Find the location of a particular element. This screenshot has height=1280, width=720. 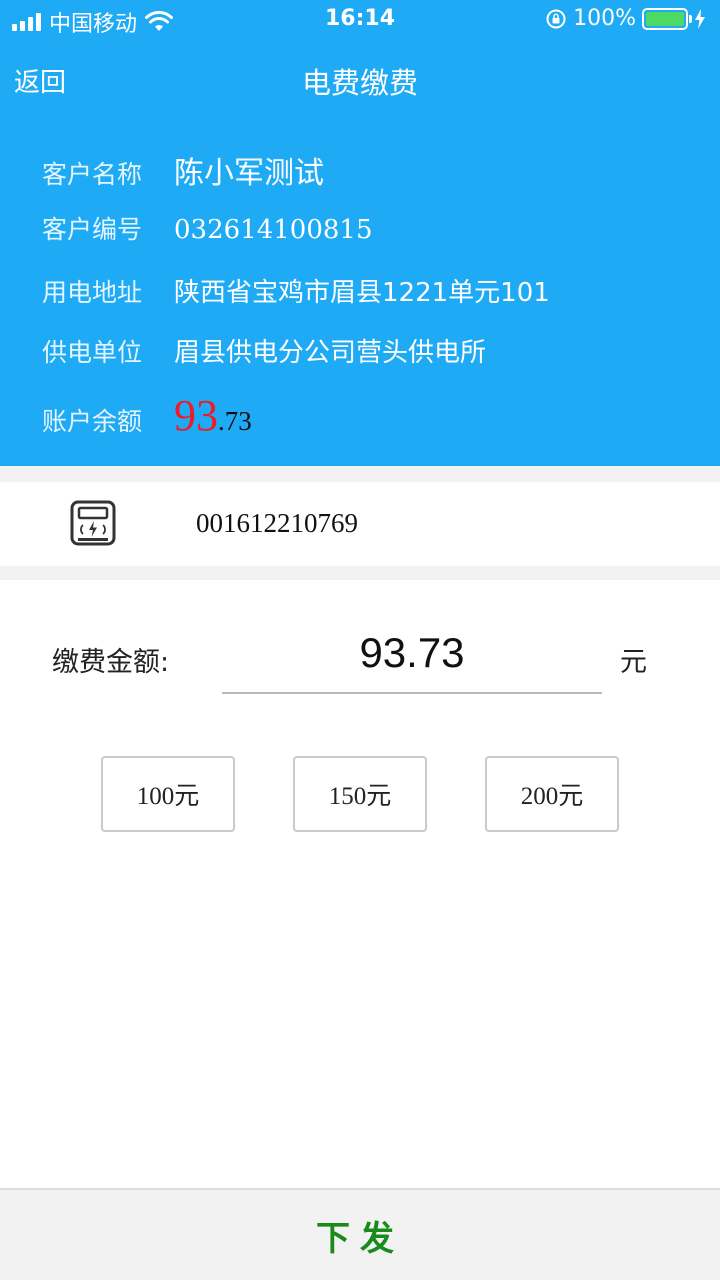

amount-unit: 元 is located at coordinates (633, 662).